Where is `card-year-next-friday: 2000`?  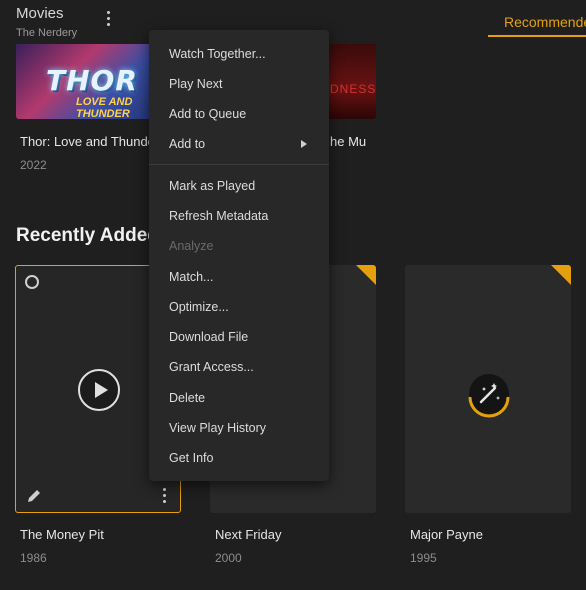
card-year-next-friday: 2000 is located at coordinates (228, 558).